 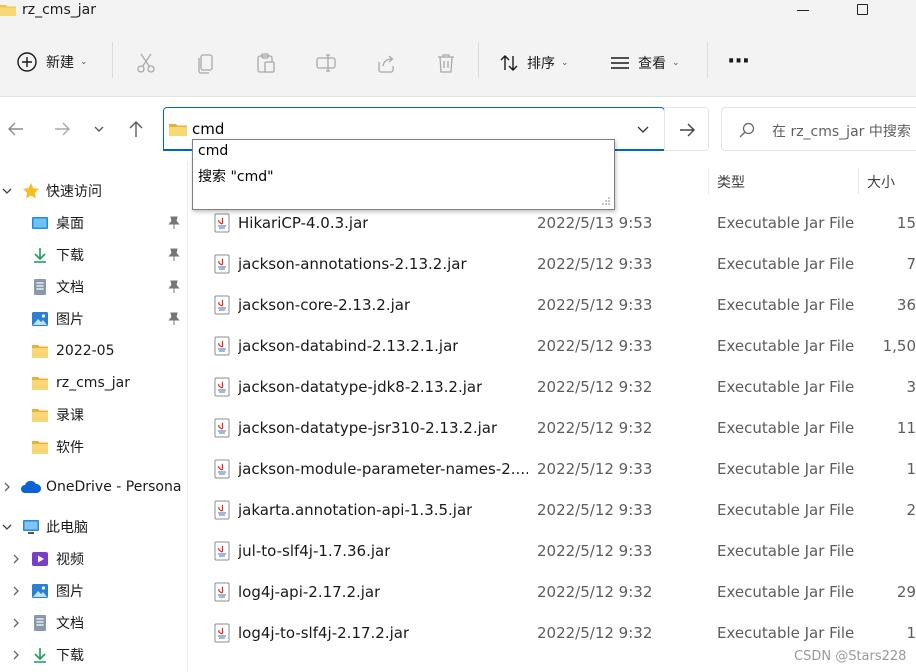 What do you see at coordinates (99, 129) in the screenshot?
I see `recent-chevron-icon` at bounding box center [99, 129].